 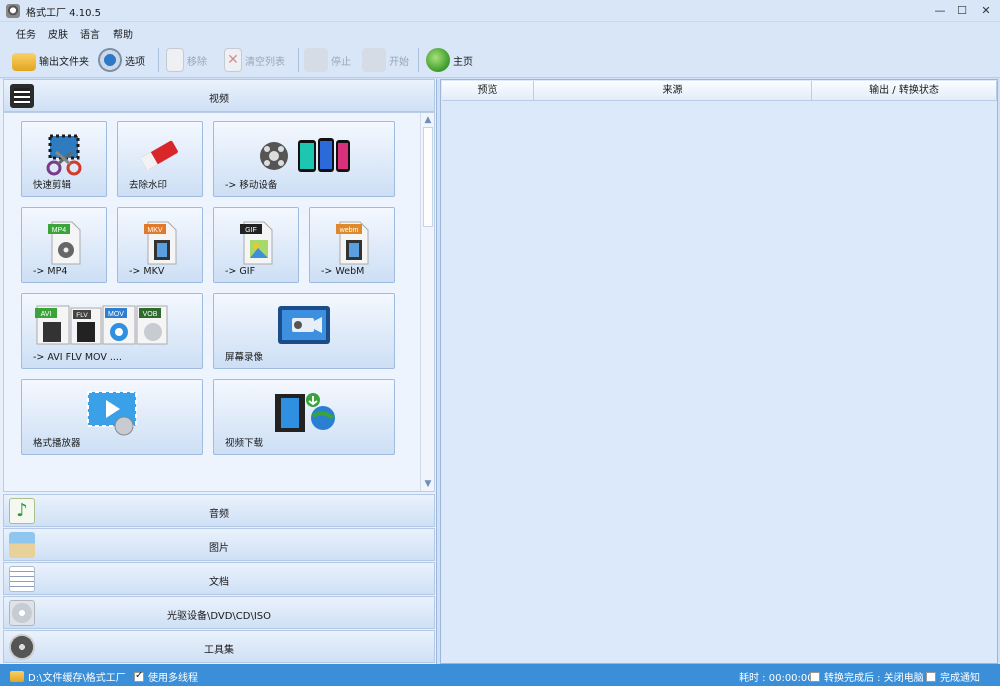 What do you see at coordinates (327, 60) in the screenshot?
I see `stop-button: 停止` at bounding box center [327, 60].